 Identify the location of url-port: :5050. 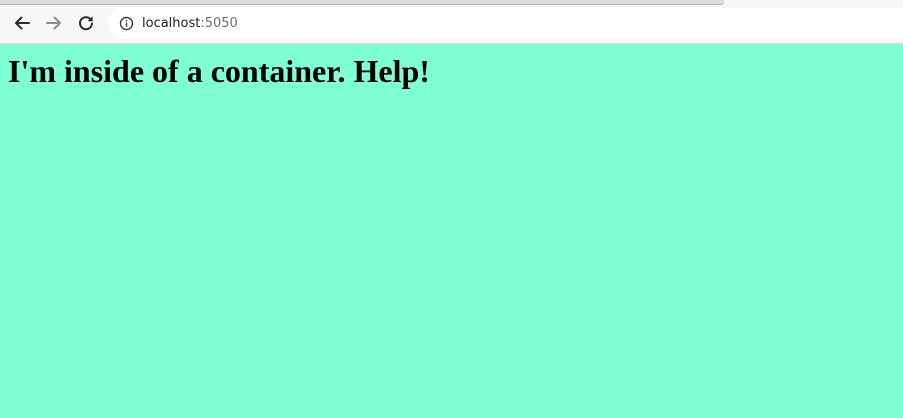
(219, 23).